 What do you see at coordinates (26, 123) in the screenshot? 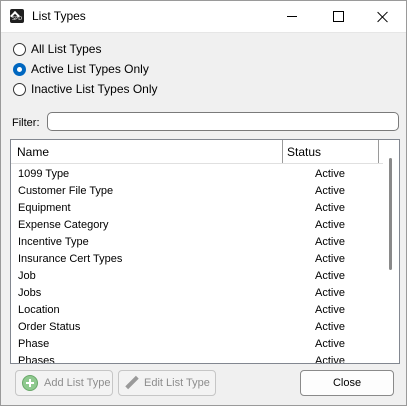
I see `filter-label: Filter:` at bounding box center [26, 123].